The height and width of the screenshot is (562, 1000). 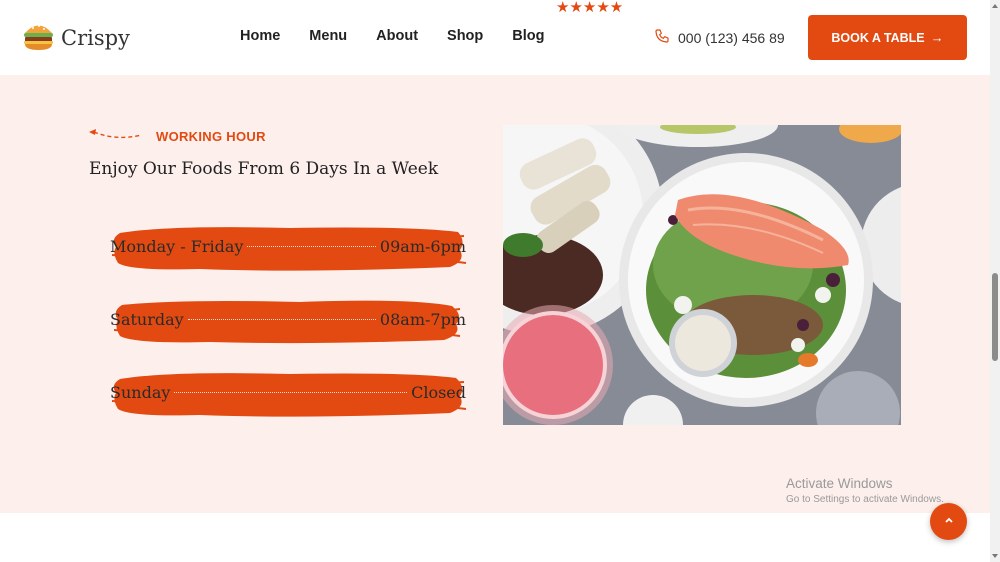 I want to click on rating-stars: ★★★★★, so click(x=590, y=8).